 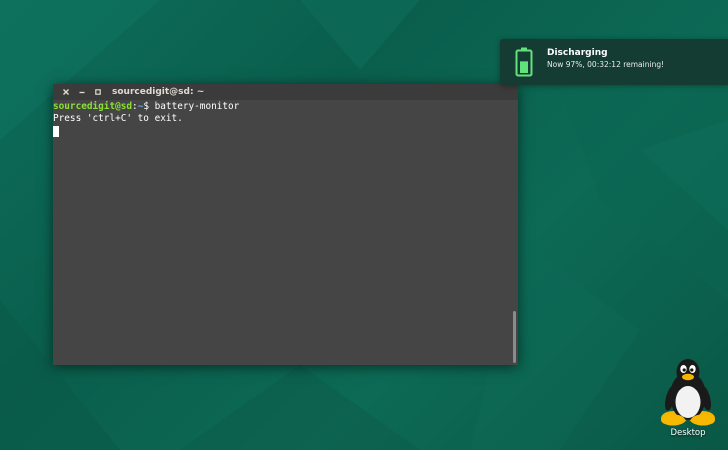 What do you see at coordinates (281, 131) in the screenshot?
I see `cursor-line` at bounding box center [281, 131].